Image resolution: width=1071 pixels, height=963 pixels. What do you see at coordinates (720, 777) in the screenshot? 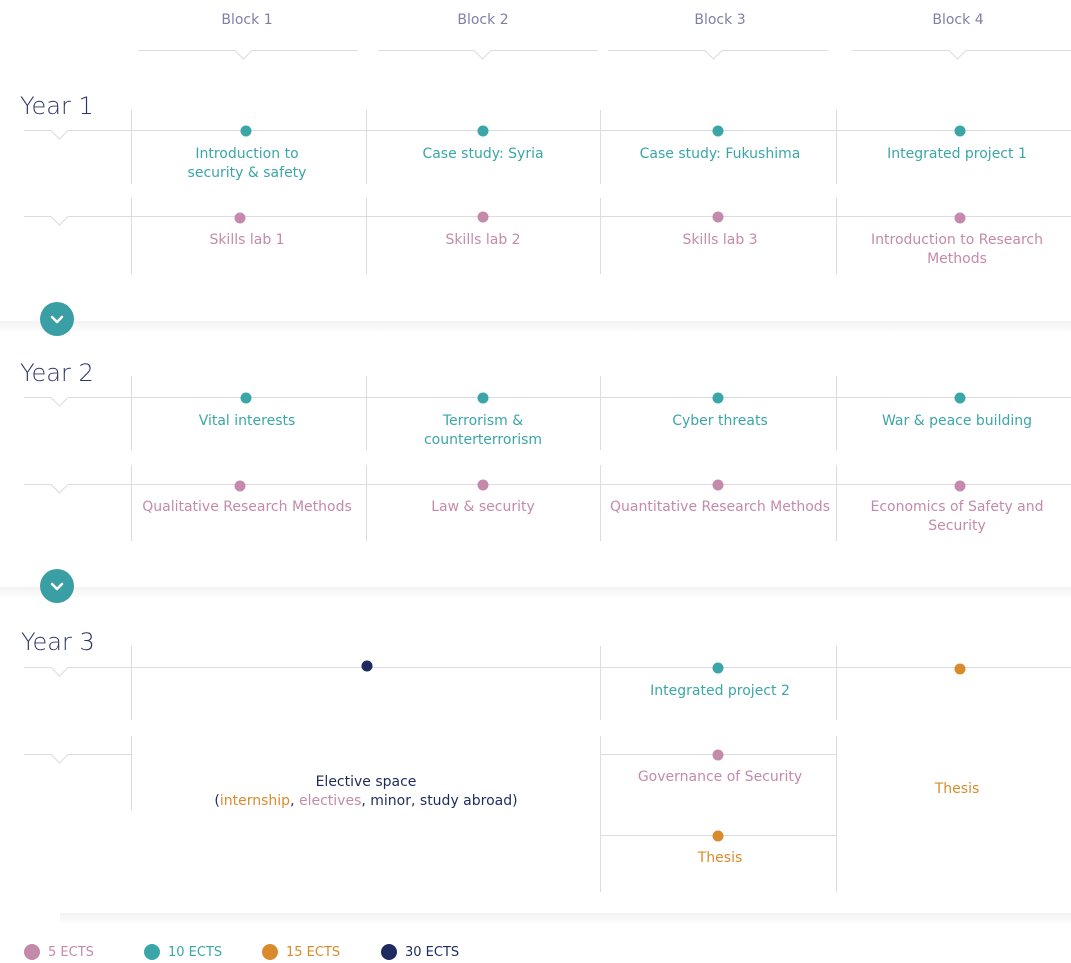
I see `course-label: Governance of Security` at bounding box center [720, 777].